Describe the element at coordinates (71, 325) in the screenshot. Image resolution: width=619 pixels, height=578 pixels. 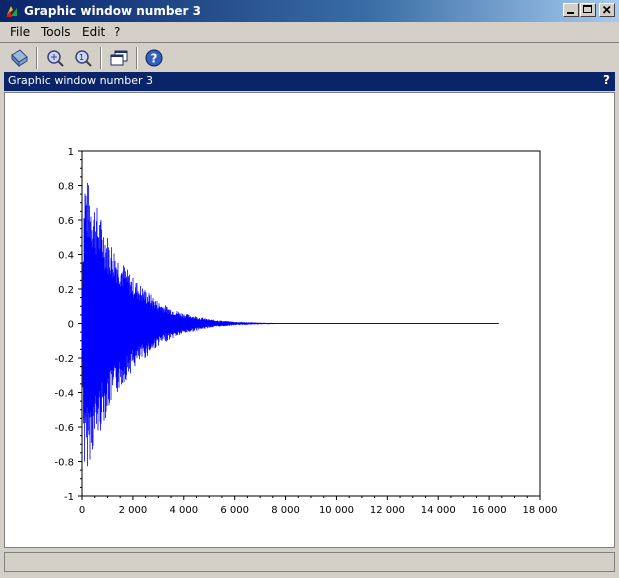
I see `y-tick-label: 0` at that location.